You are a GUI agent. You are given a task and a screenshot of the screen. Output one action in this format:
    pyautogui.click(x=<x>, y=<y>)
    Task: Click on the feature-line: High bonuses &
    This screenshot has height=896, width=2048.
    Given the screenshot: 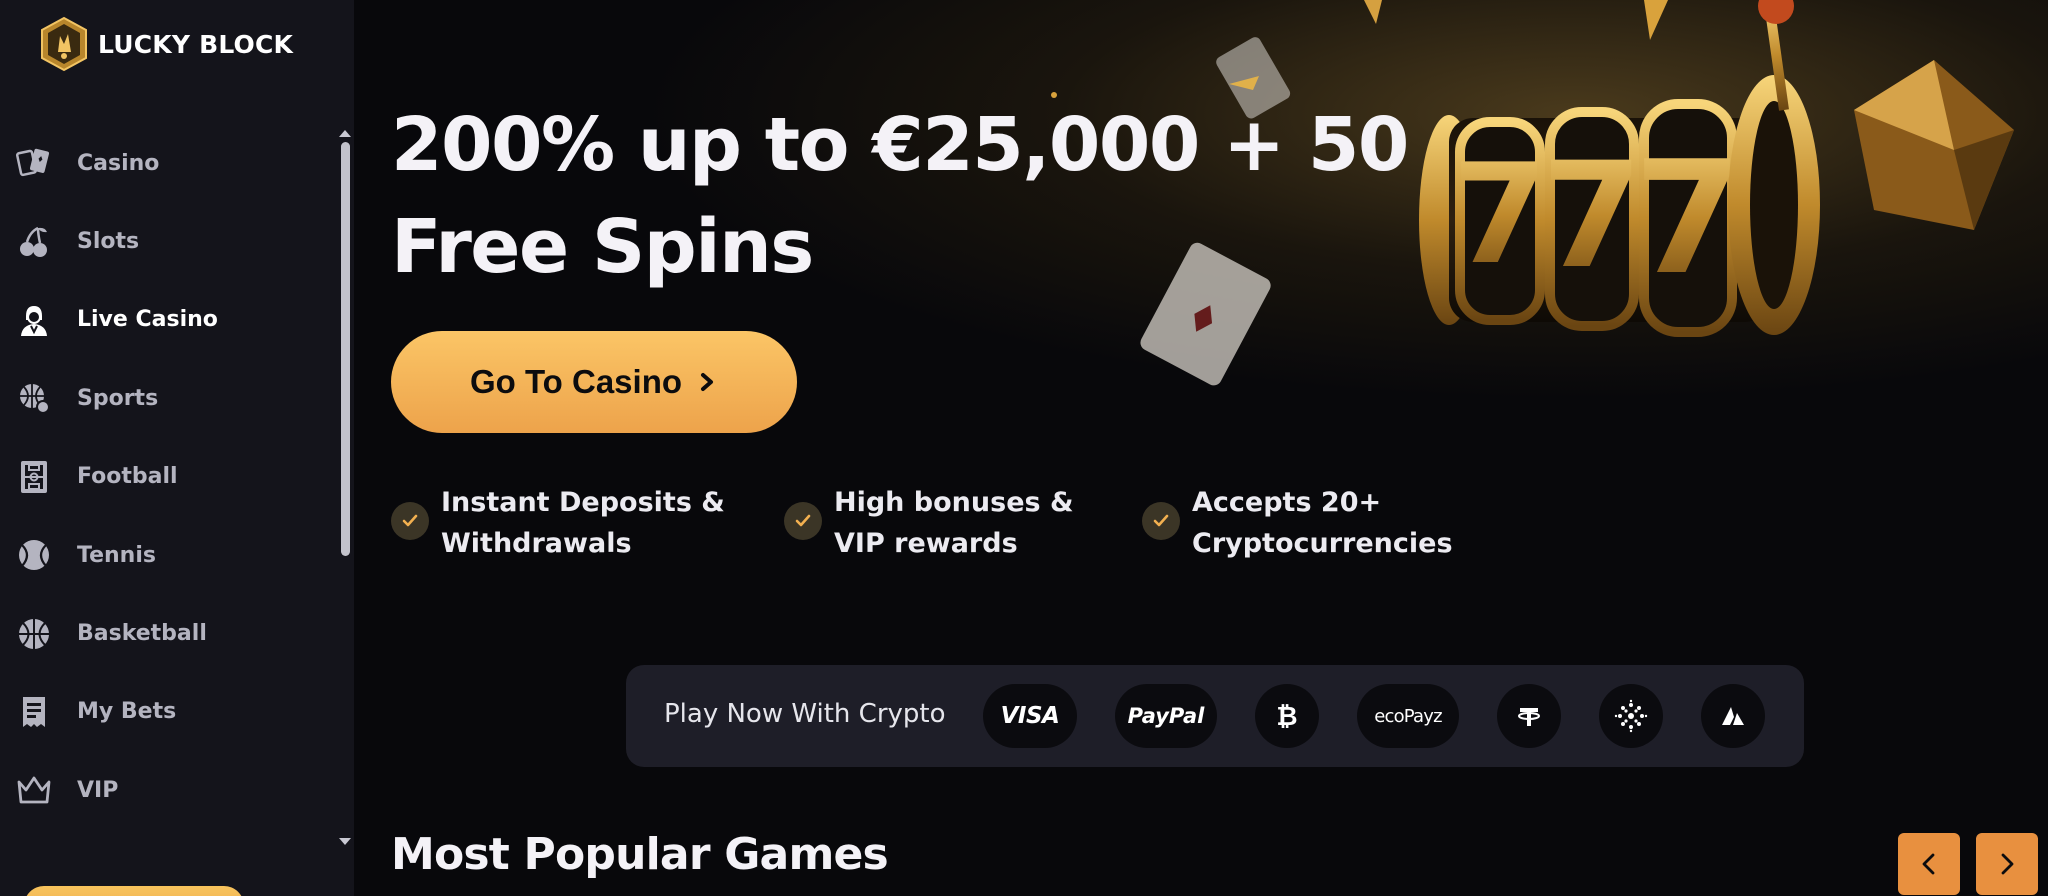 What is the action you would take?
    pyautogui.click(x=954, y=502)
    